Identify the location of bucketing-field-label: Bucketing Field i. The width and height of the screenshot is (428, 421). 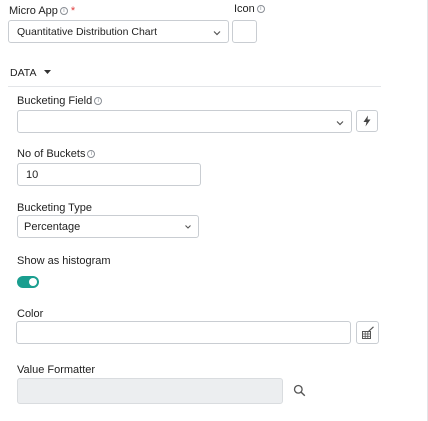
(60, 101).